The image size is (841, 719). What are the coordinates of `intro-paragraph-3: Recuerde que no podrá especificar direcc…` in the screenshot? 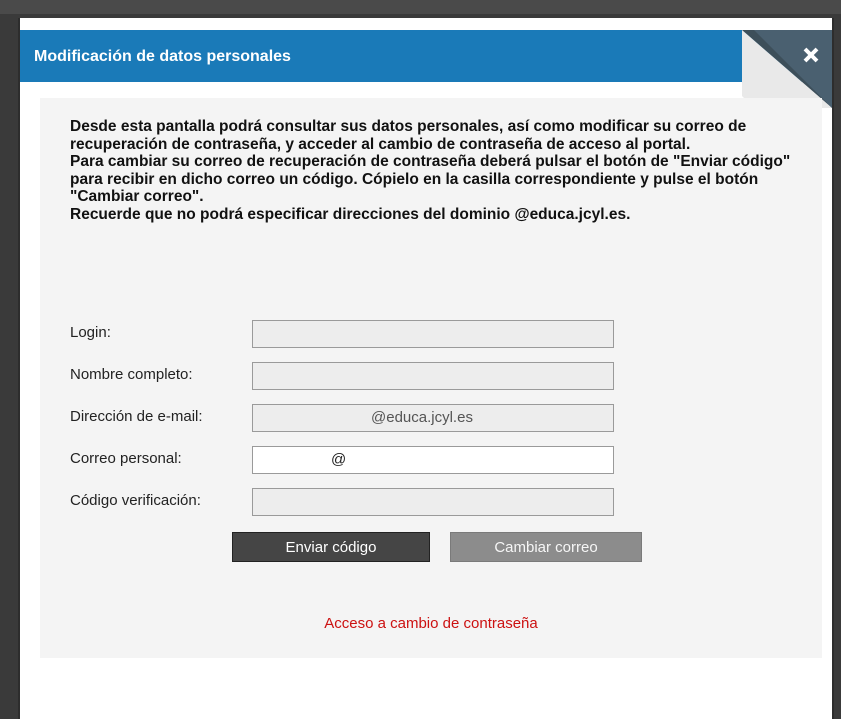 It's located at (350, 214).